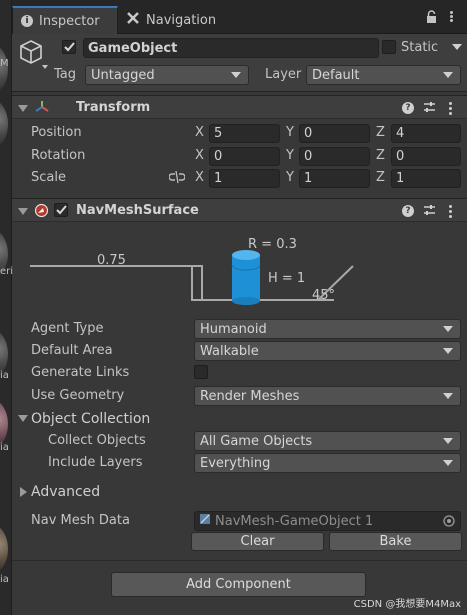 The image size is (467, 615). I want to click on include-layers-dropdown: Everything, so click(327, 463).